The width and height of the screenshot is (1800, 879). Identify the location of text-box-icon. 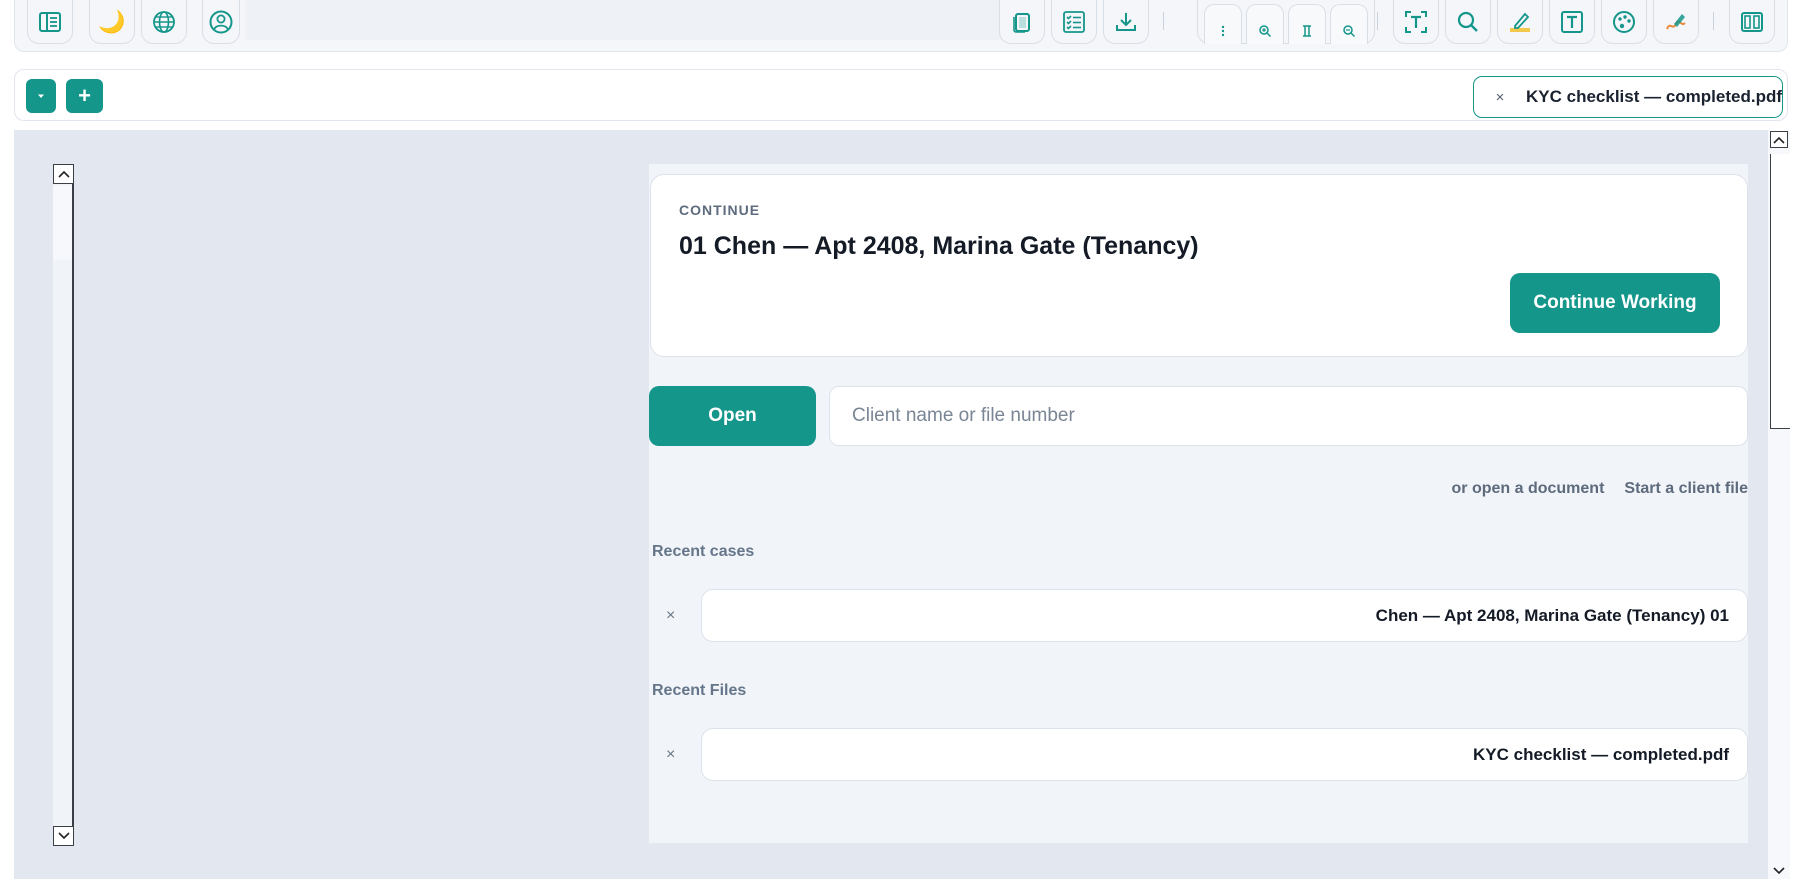
(1572, 21).